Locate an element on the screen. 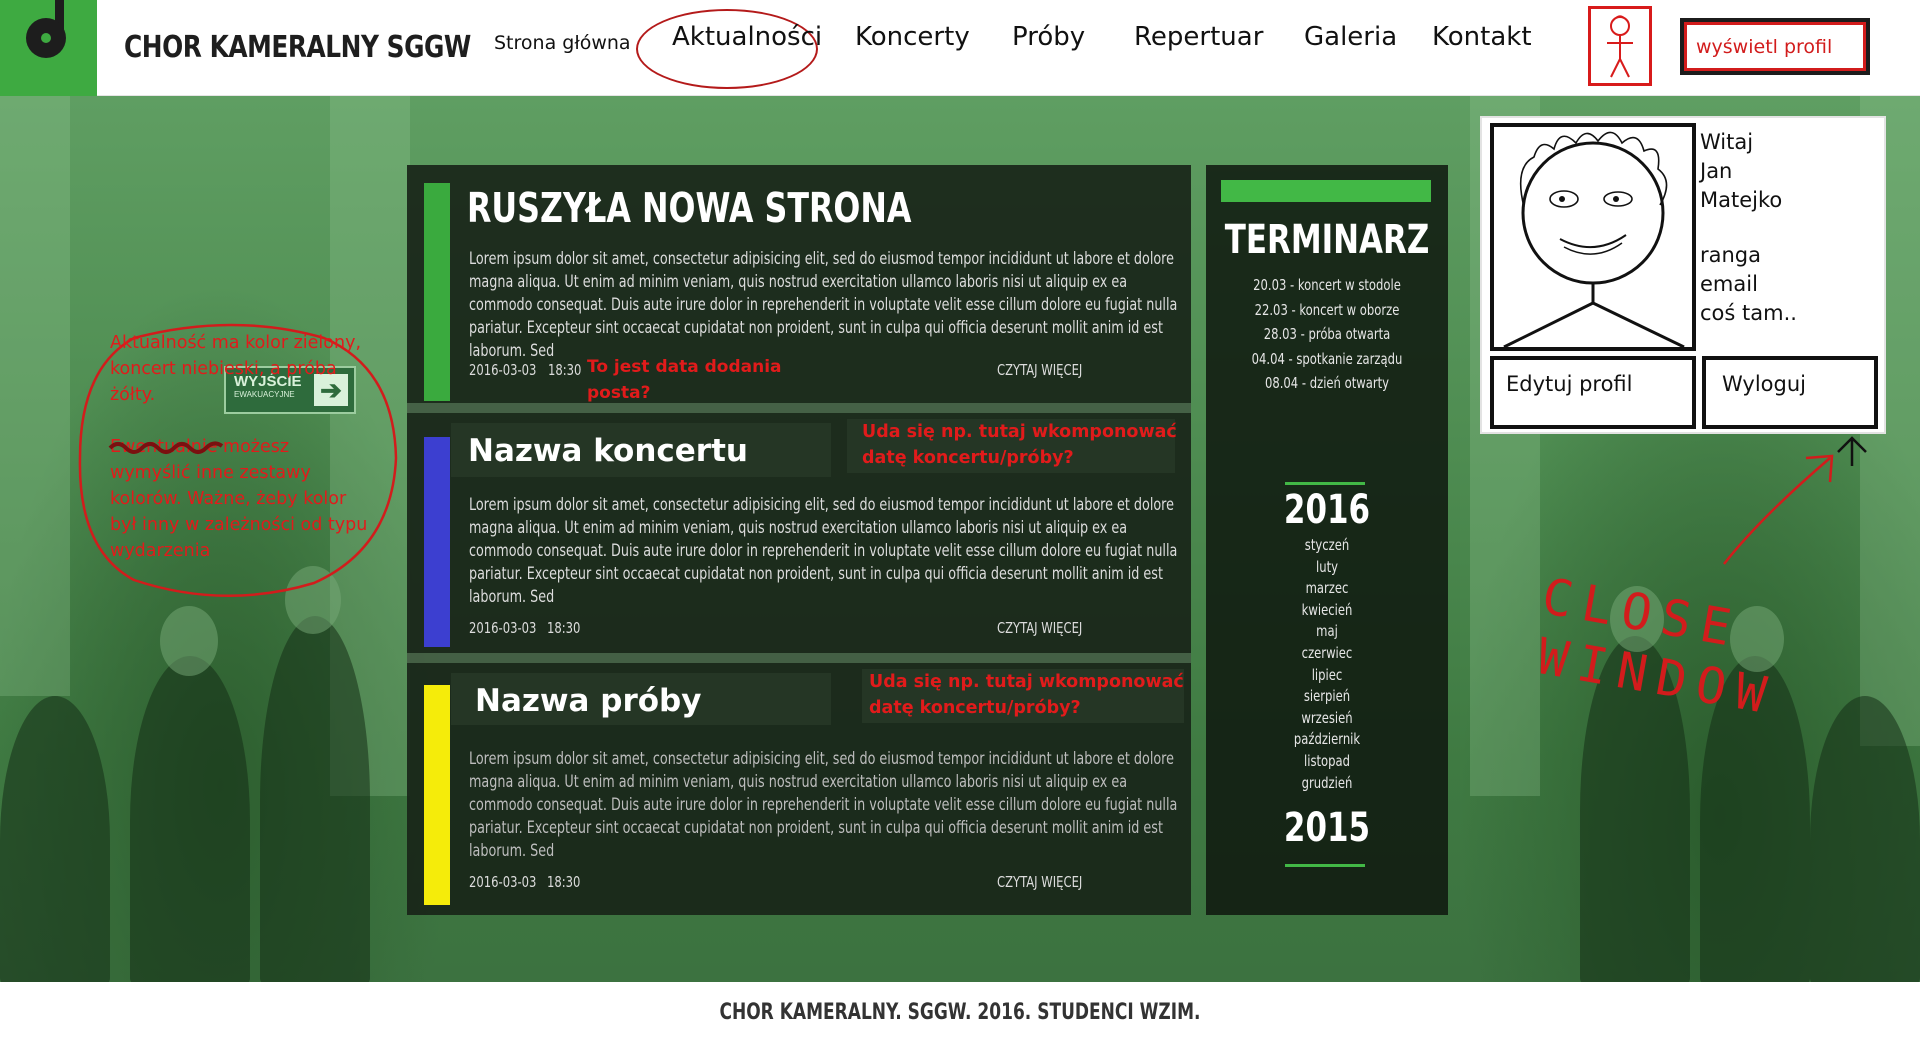  nav-gallery: Galeria is located at coordinates (1350, 37).